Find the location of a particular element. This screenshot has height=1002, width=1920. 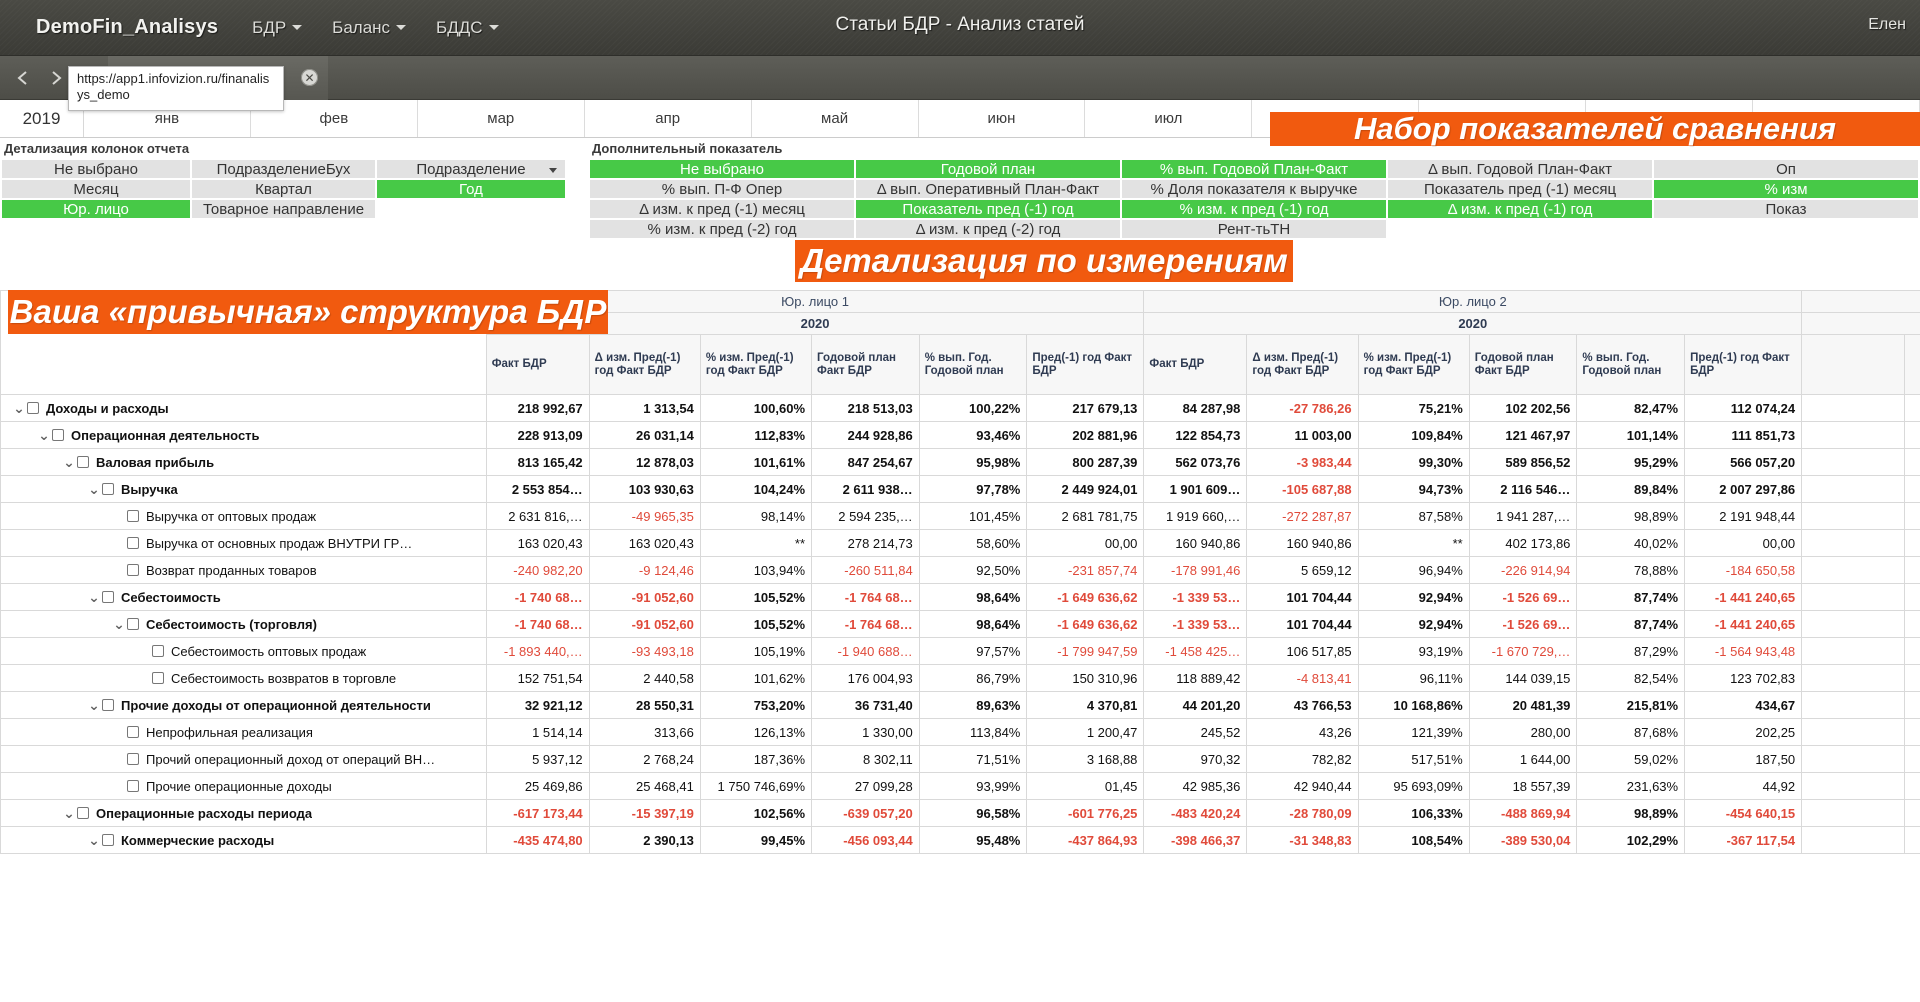

columns-option-selected: Год is located at coordinates (471, 189).